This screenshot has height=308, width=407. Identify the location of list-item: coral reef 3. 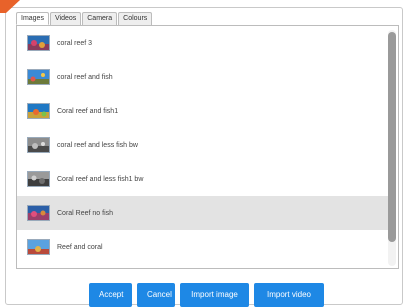
(203, 43).